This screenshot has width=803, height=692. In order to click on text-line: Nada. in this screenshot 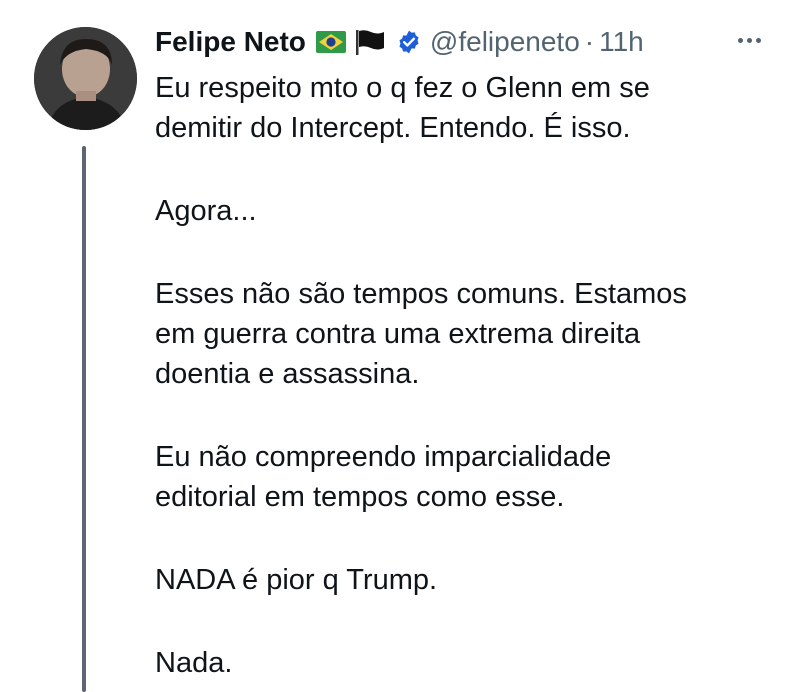, I will do `click(194, 663)`.